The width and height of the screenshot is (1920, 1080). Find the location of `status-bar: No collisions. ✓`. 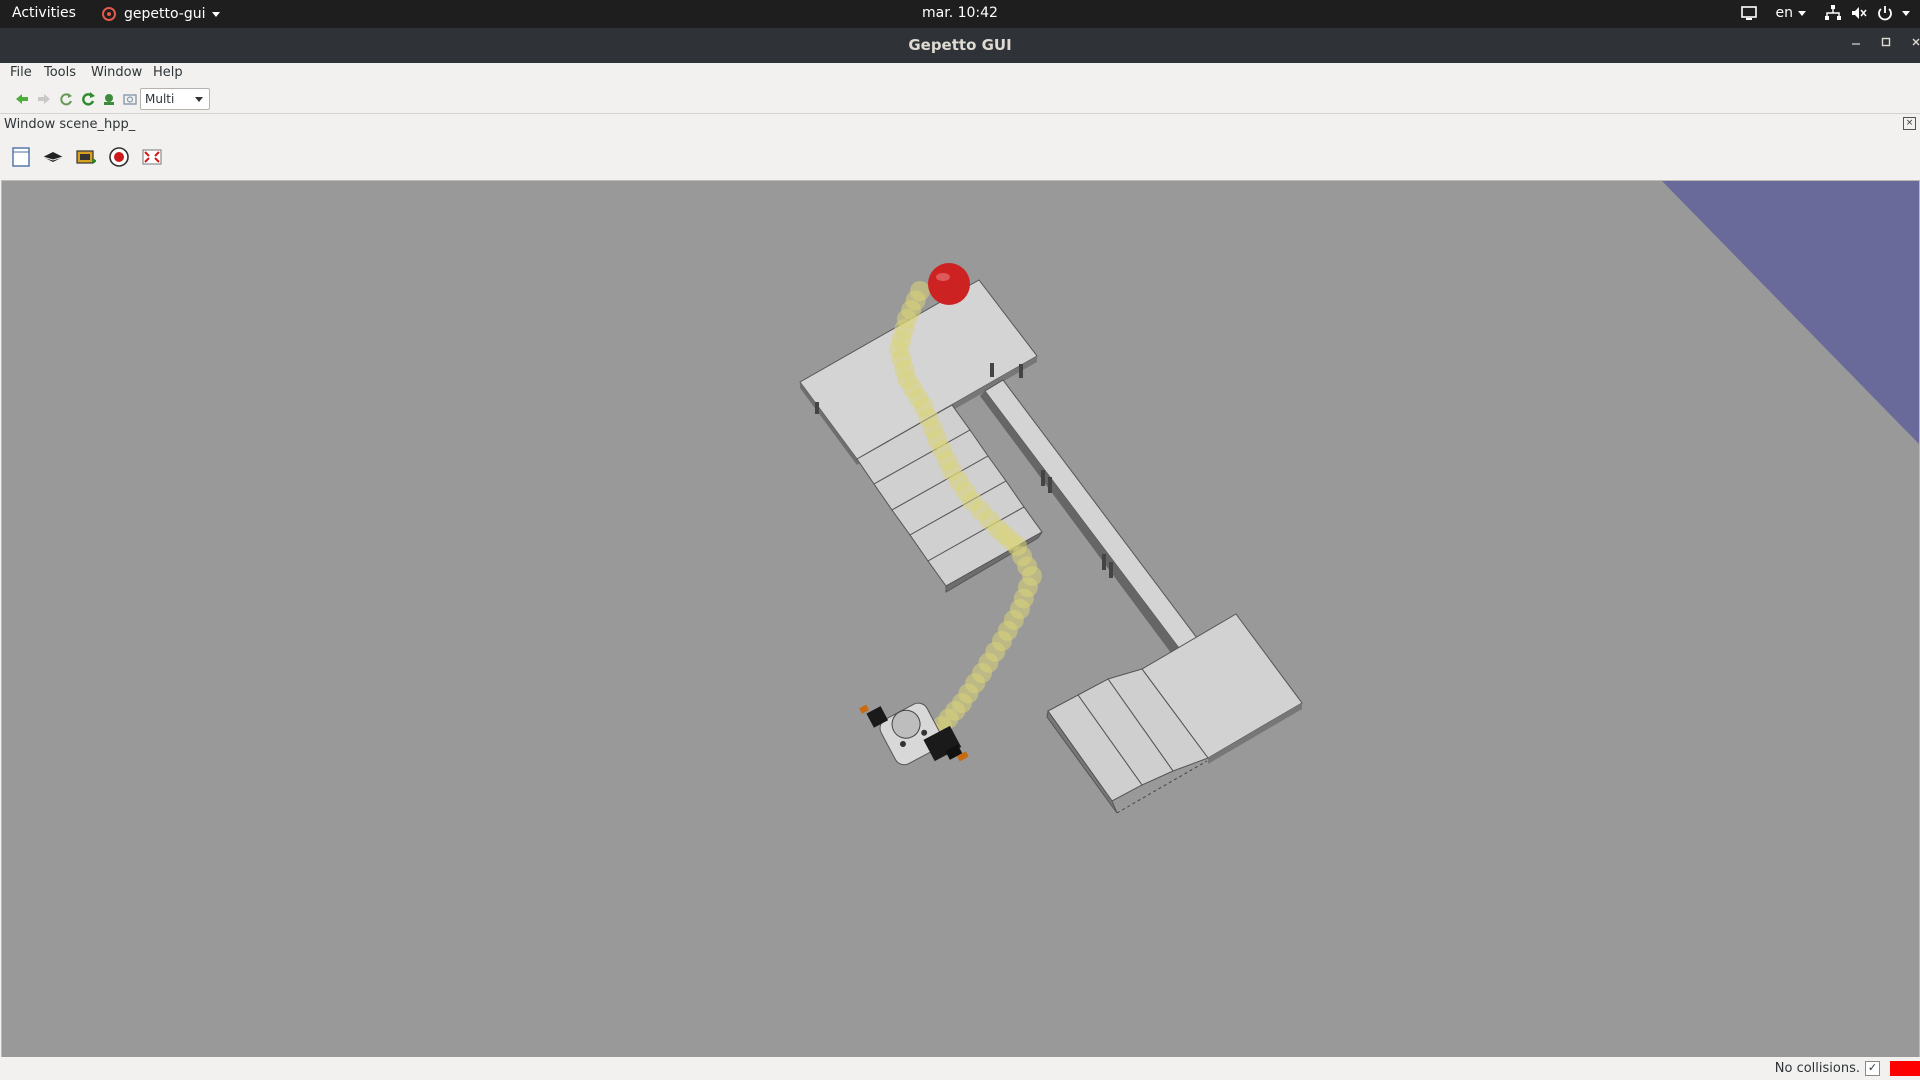

status-bar: No collisions. ✓ is located at coordinates (960, 1068).